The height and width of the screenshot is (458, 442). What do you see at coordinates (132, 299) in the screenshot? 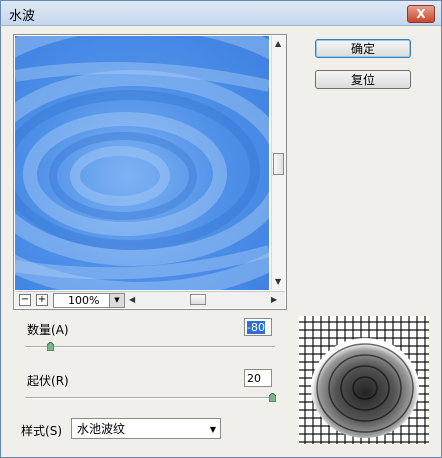
I see `scroll-left-icon: ◀` at bounding box center [132, 299].